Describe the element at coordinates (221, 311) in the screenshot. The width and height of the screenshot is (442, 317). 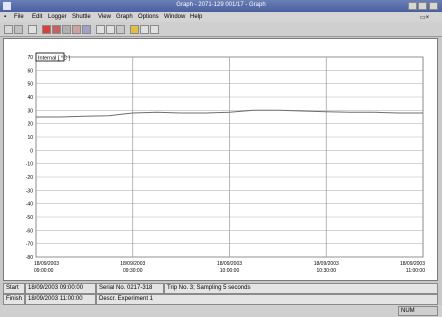
I see `status-bar: NUM` at that location.